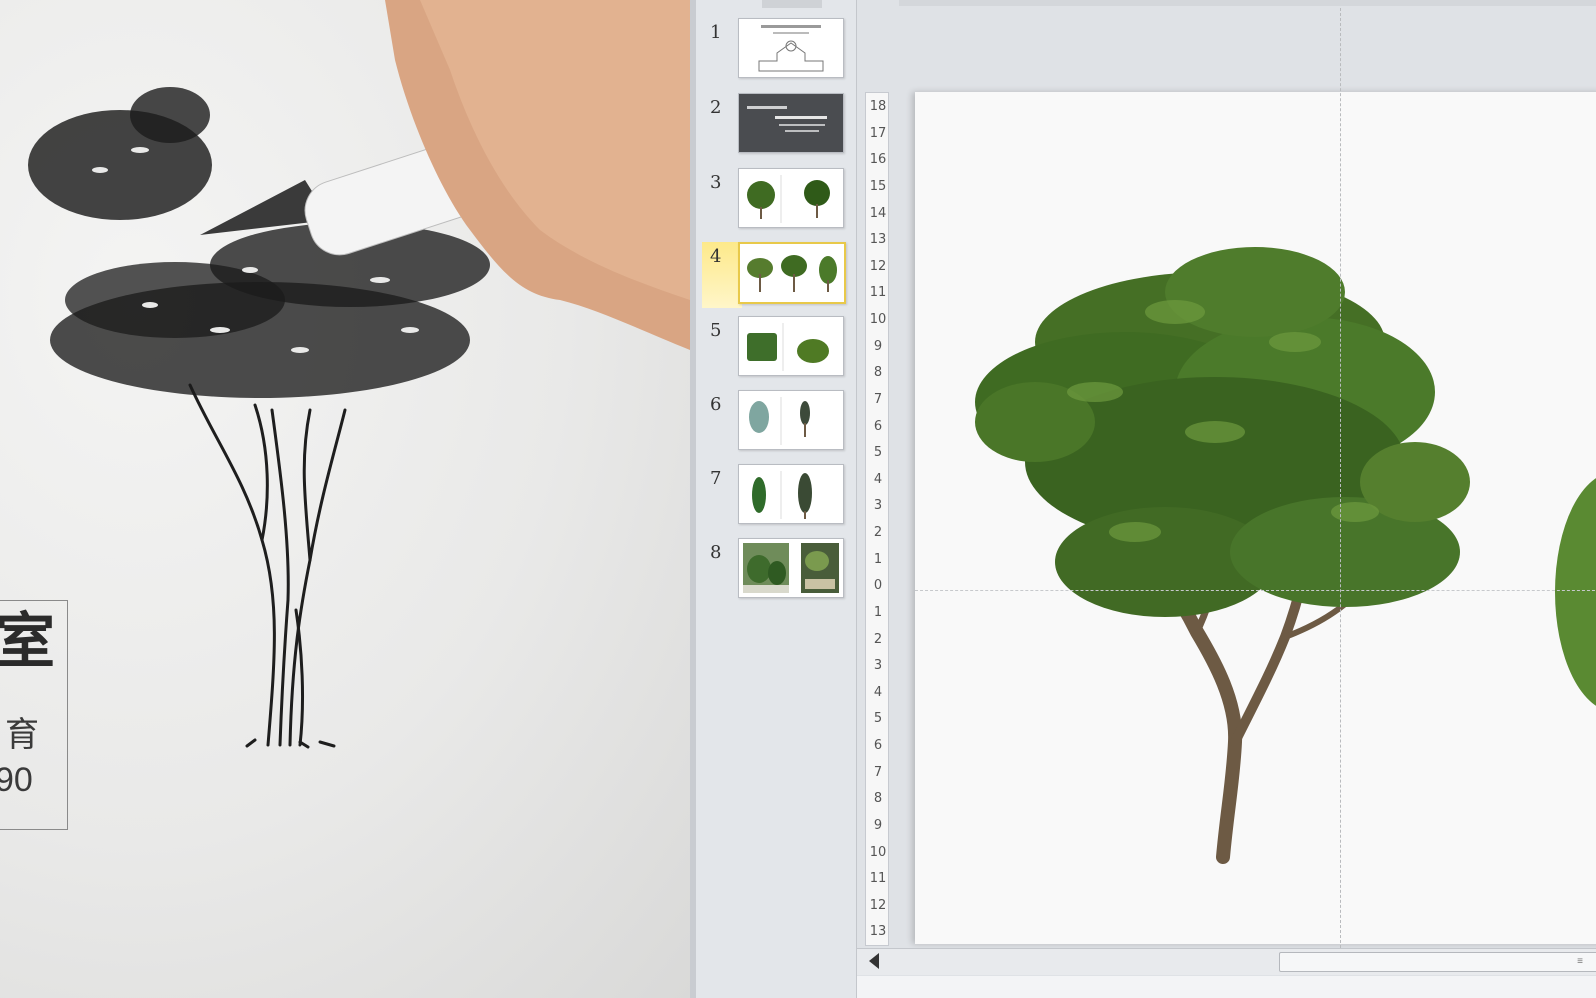  What do you see at coordinates (1580, 961) in the screenshot?
I see `grip-icon: ≡` at bounding box center [1580, 961].